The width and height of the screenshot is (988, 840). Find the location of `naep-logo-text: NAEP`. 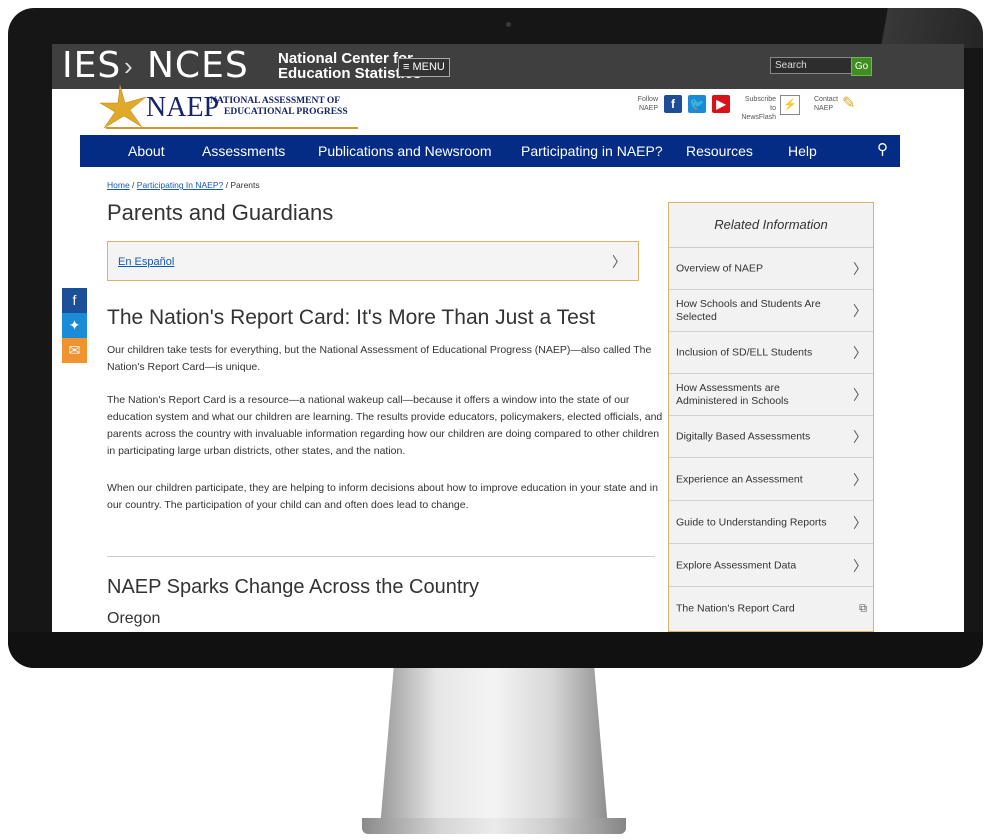

naep-logo-text: NAEP is located at coordinates (182, 108).